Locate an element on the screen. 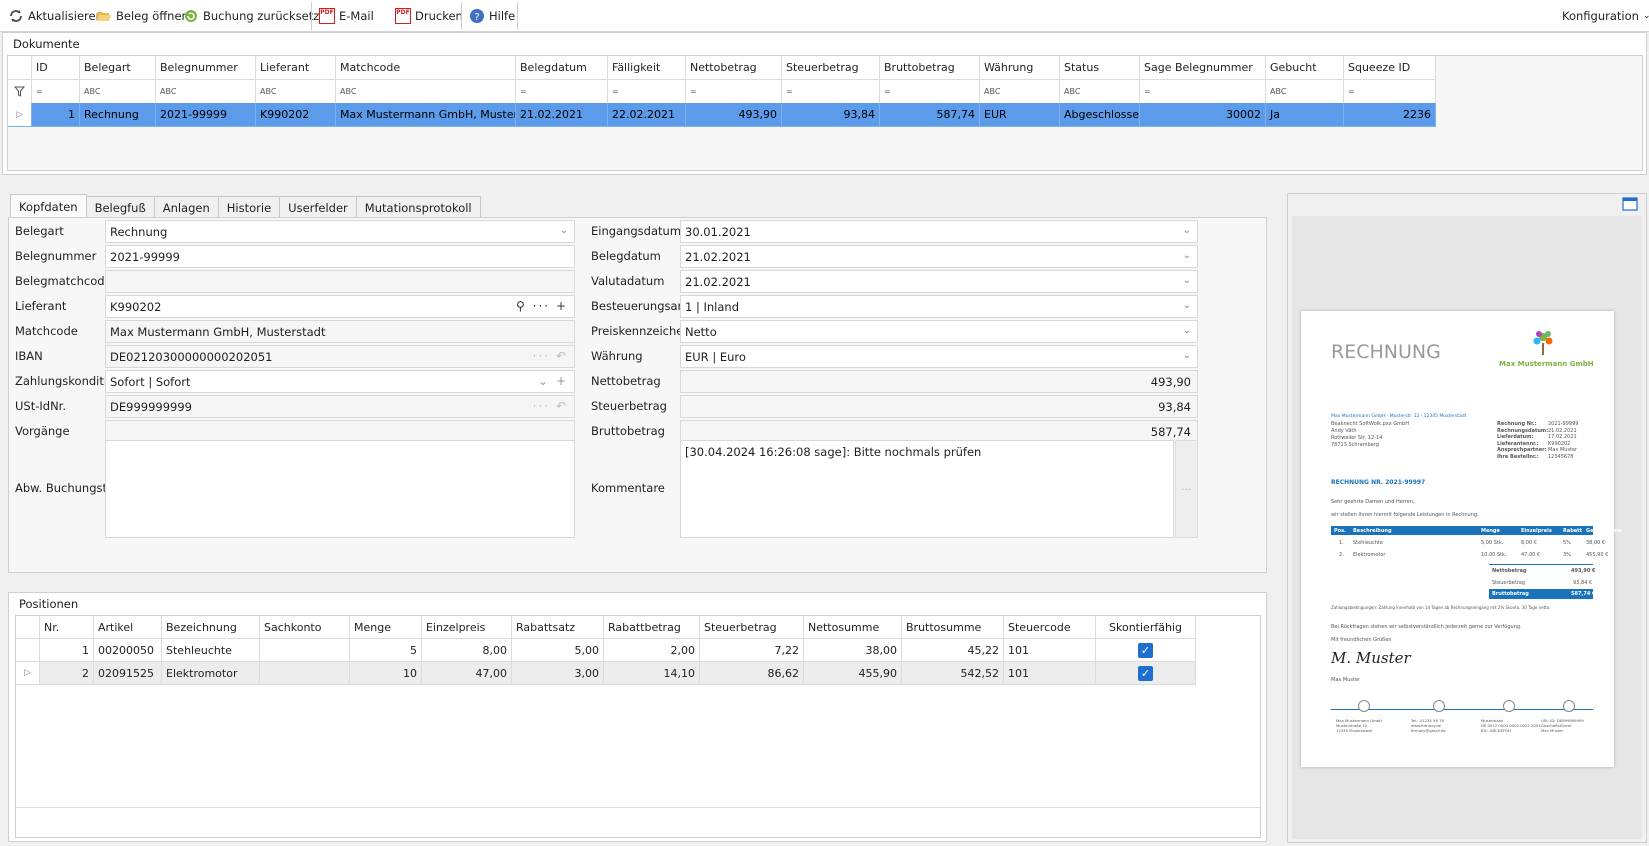 This screenshot has height=846, width=1649. field-belegnummer: 2021-99999 is located at coordinates (340, 256).